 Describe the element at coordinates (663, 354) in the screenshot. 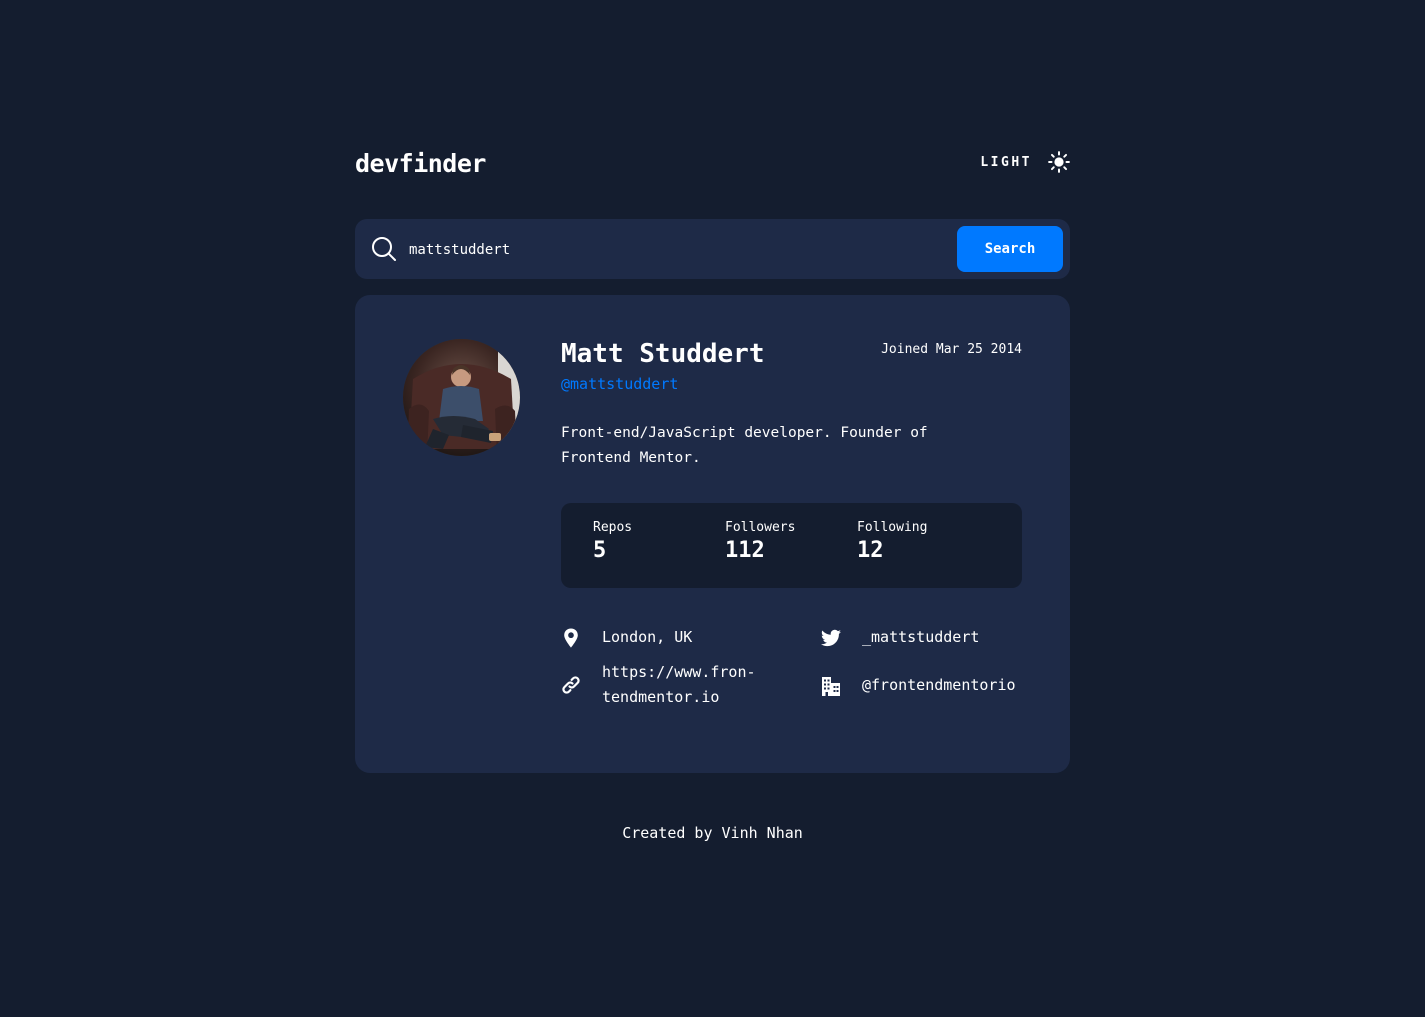

I see `profile-name: Matt Studdert` at that location.